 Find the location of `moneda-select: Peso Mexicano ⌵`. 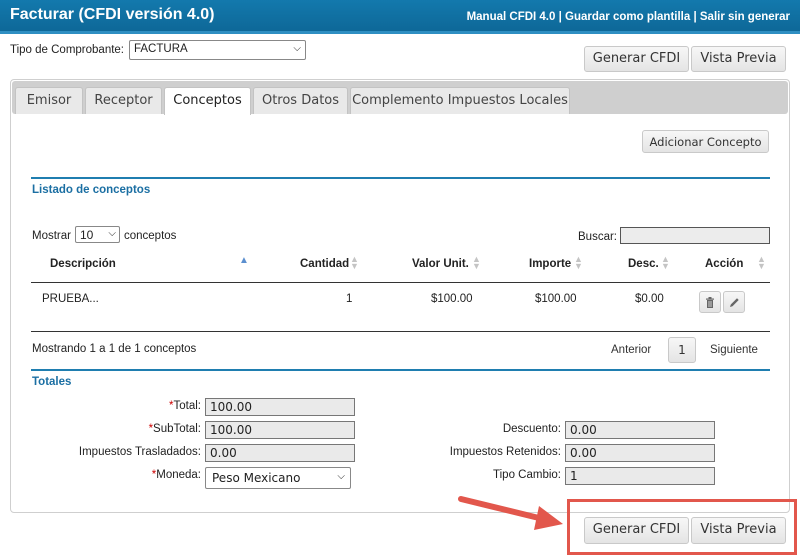

moneda-select: Peso Mexicano ⌵ is located at coordinates (278, 478).